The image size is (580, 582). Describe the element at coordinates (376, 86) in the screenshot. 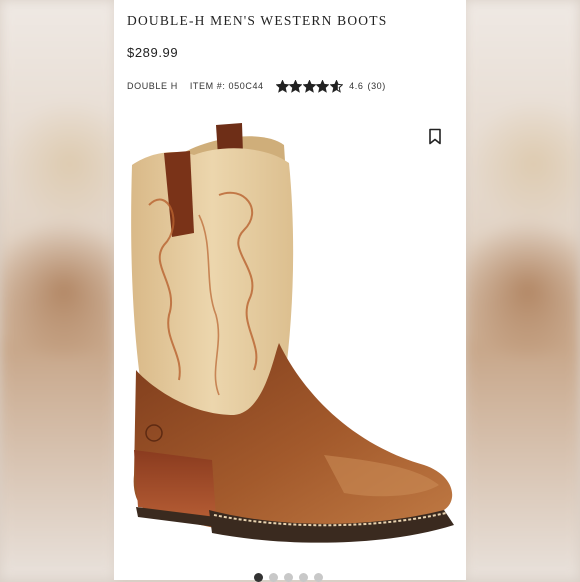

I see `review-count: (30)` at that location.